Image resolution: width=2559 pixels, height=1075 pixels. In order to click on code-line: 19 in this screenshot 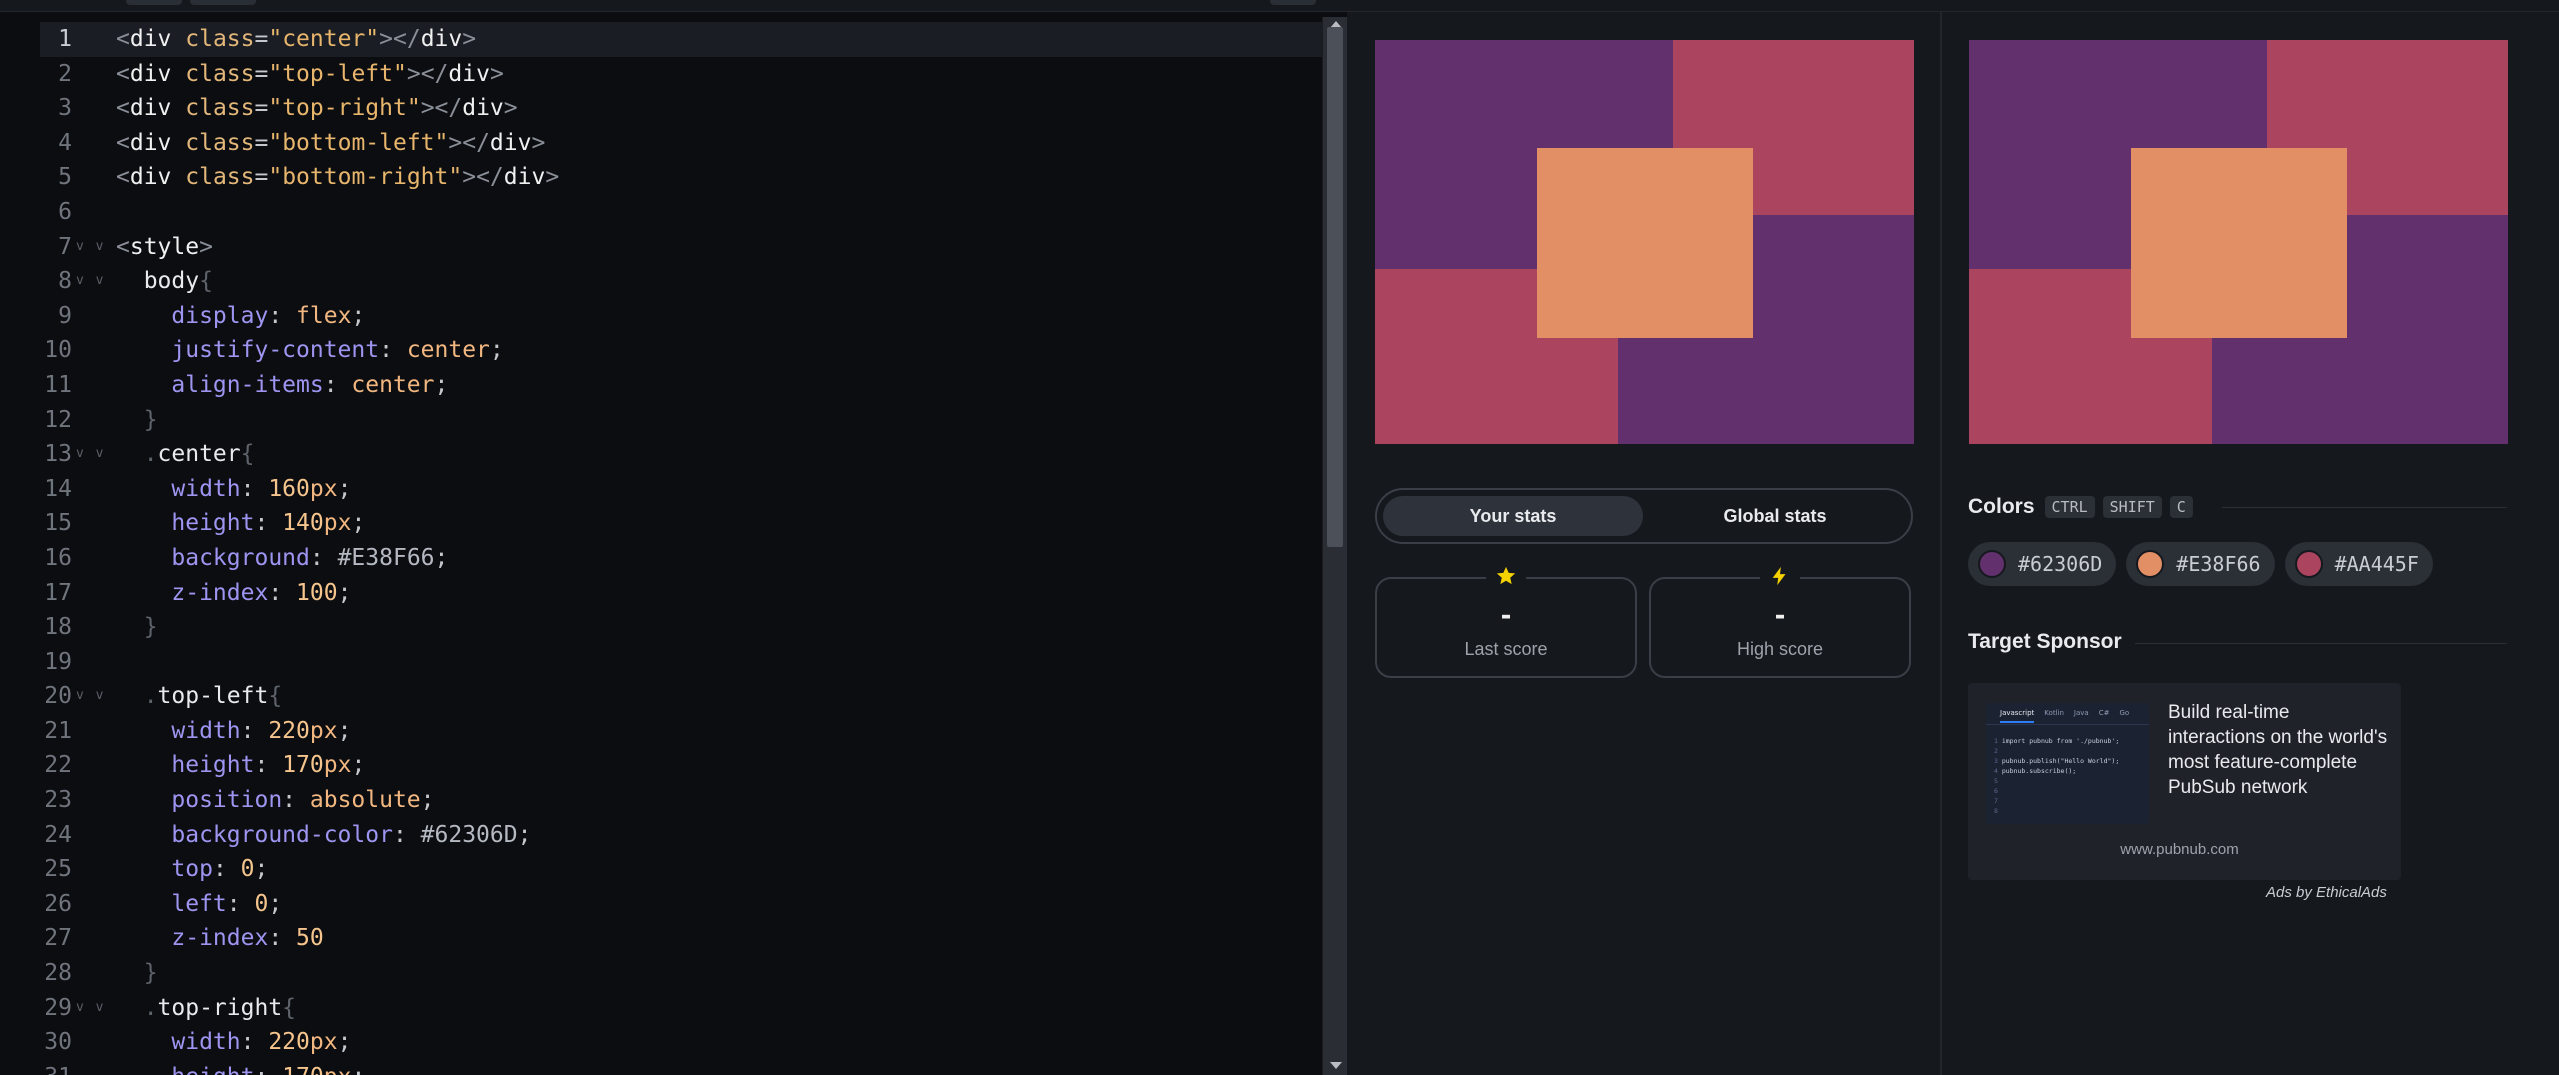, I will do `click(681, 662)`.